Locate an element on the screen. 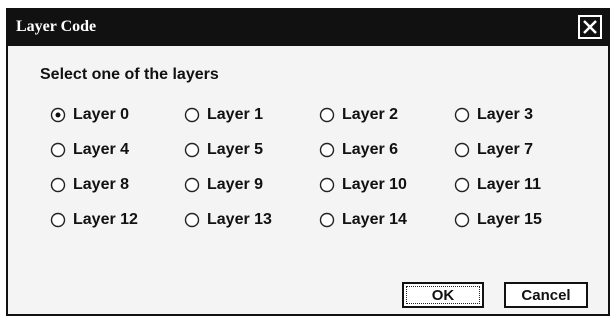  radio-option-layer-6: Layer 6 is located at coordinates (358, 150).